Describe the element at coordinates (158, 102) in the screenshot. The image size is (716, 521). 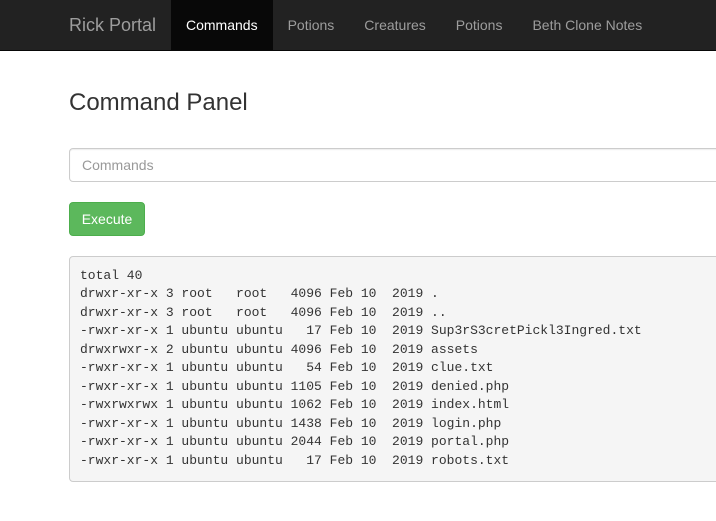
I see `page-title: Command Panel` at that location.